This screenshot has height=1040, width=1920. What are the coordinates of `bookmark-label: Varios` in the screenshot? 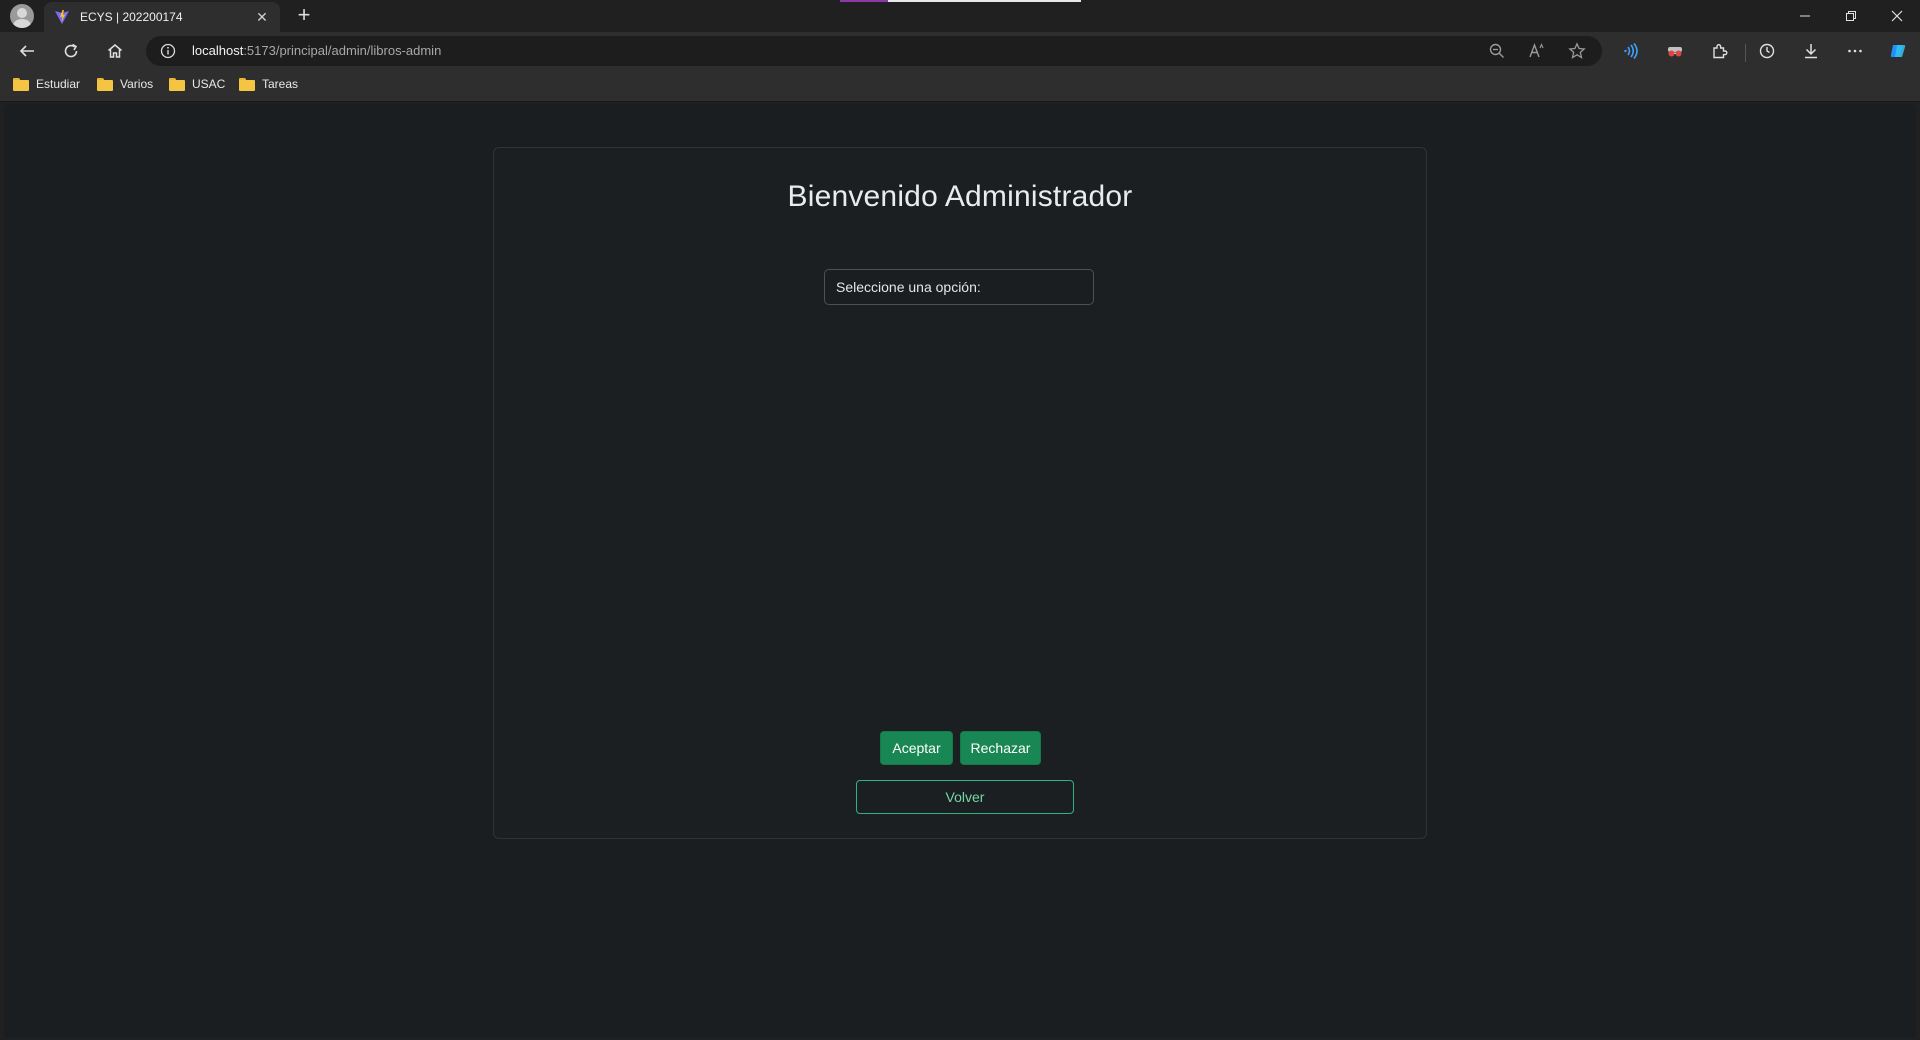 It's located at (137, 84).